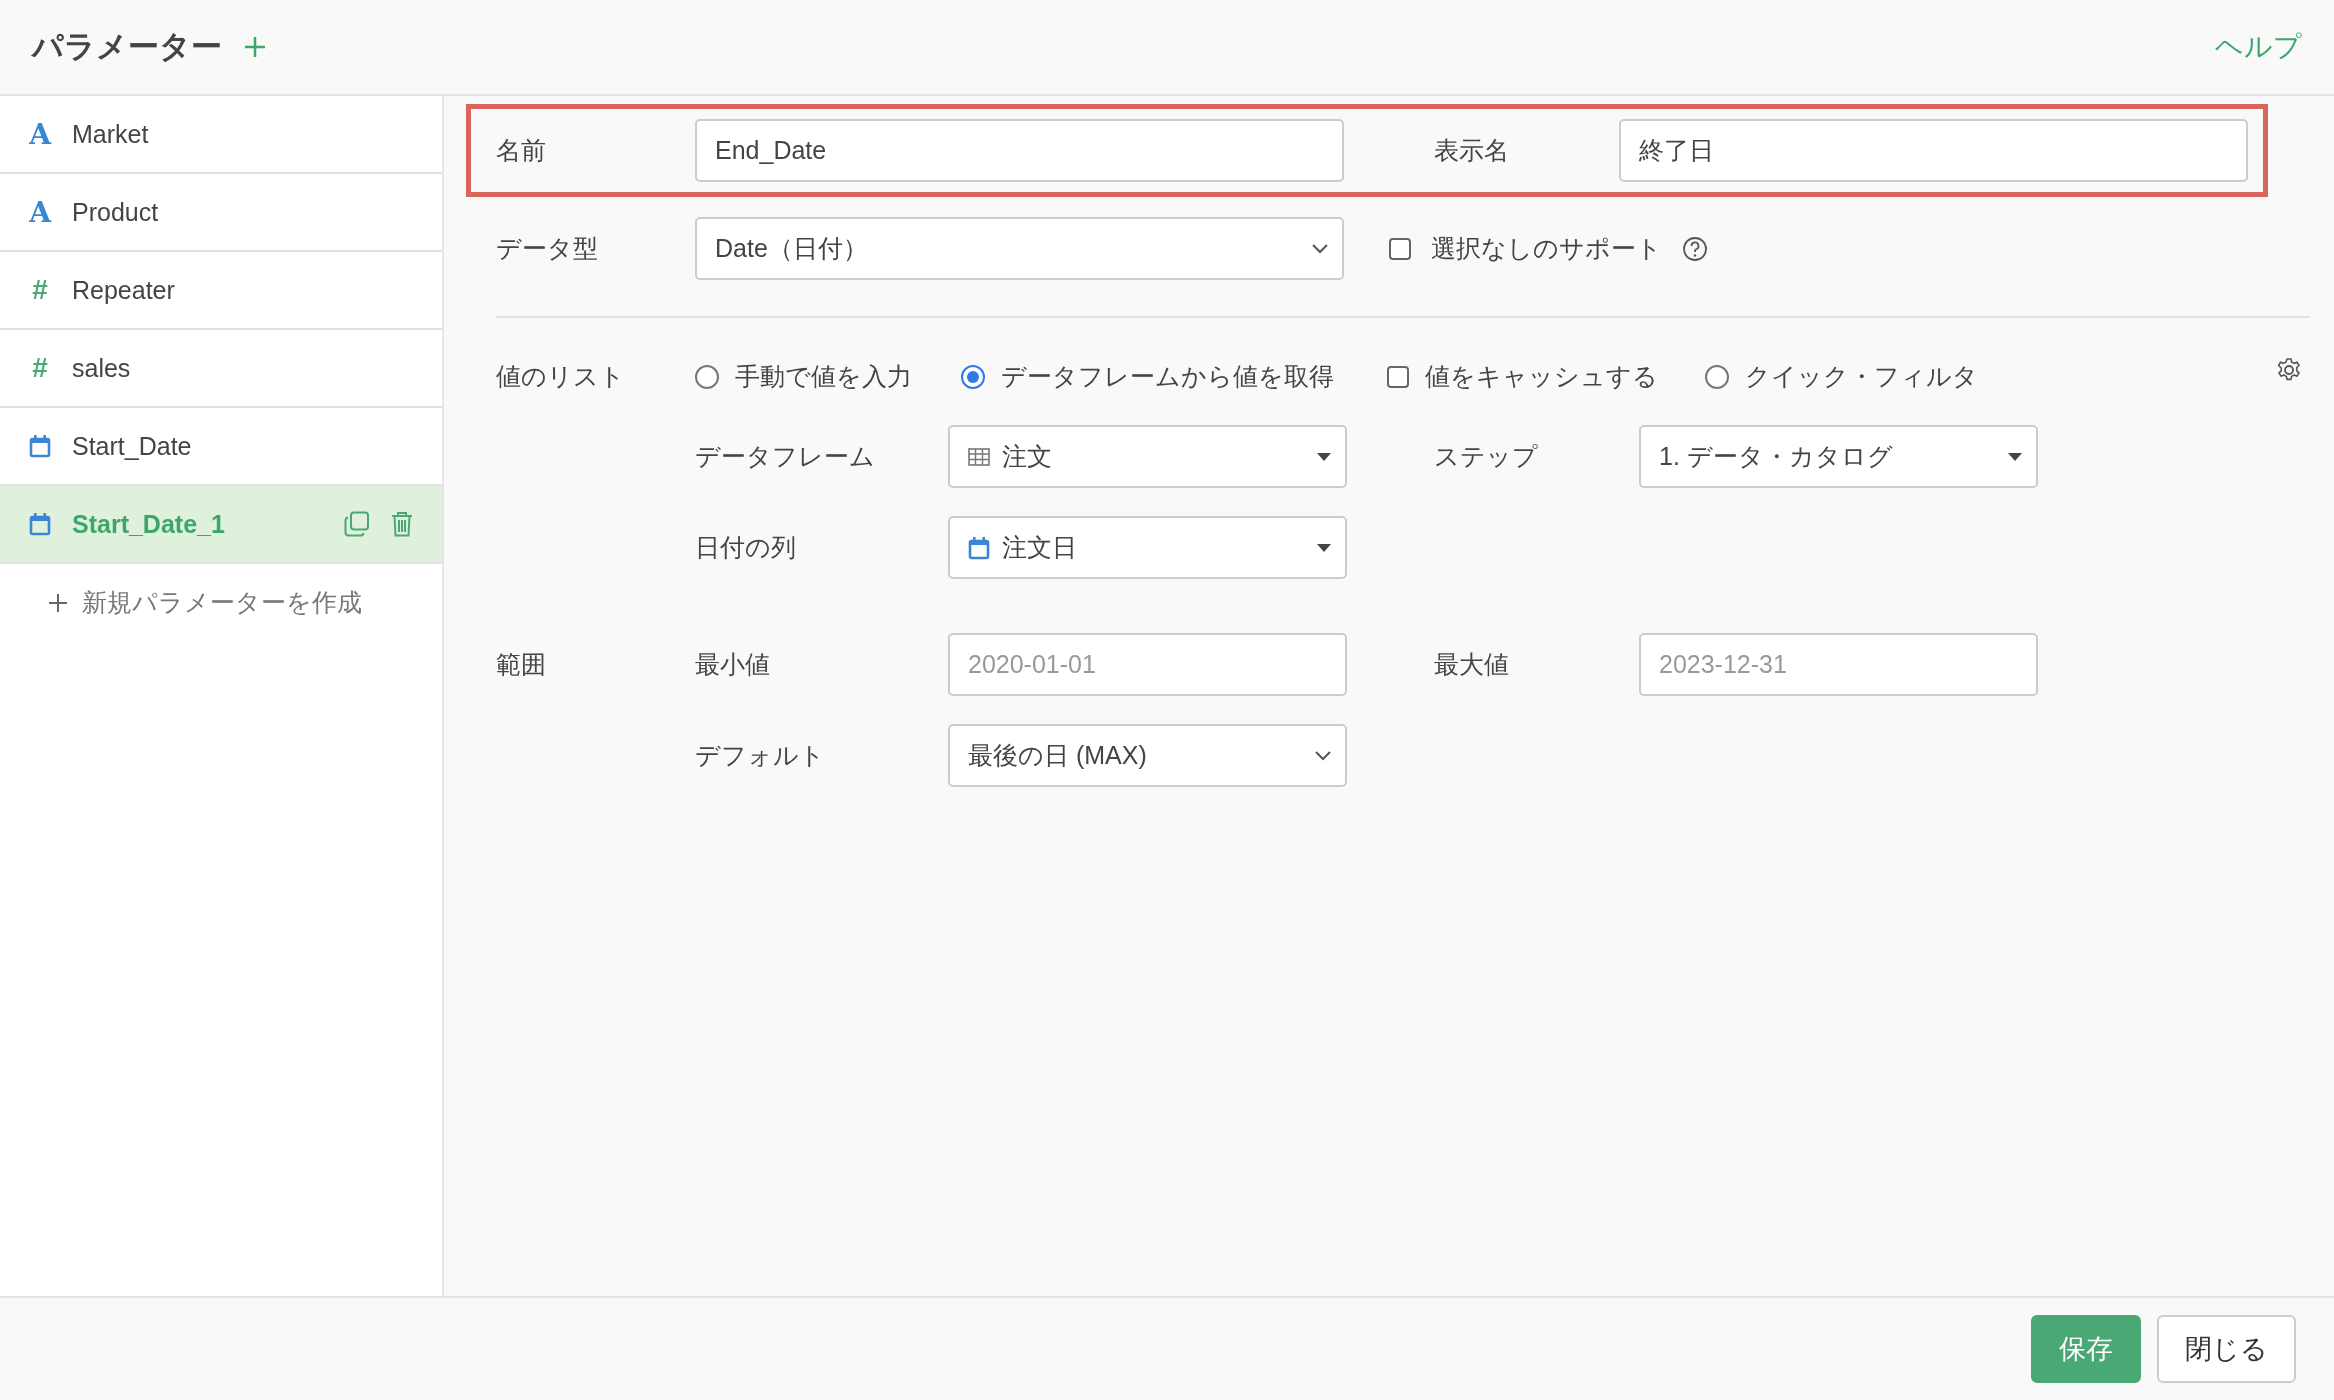  I want to click on parameter-name: sales, so click(102, 368).